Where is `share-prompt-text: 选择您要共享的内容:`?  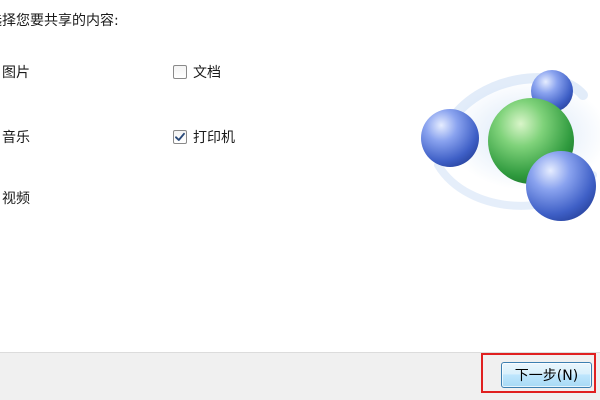
share-prompt-text: 选择您要共享的内容: is located at coordinates (59, 21).